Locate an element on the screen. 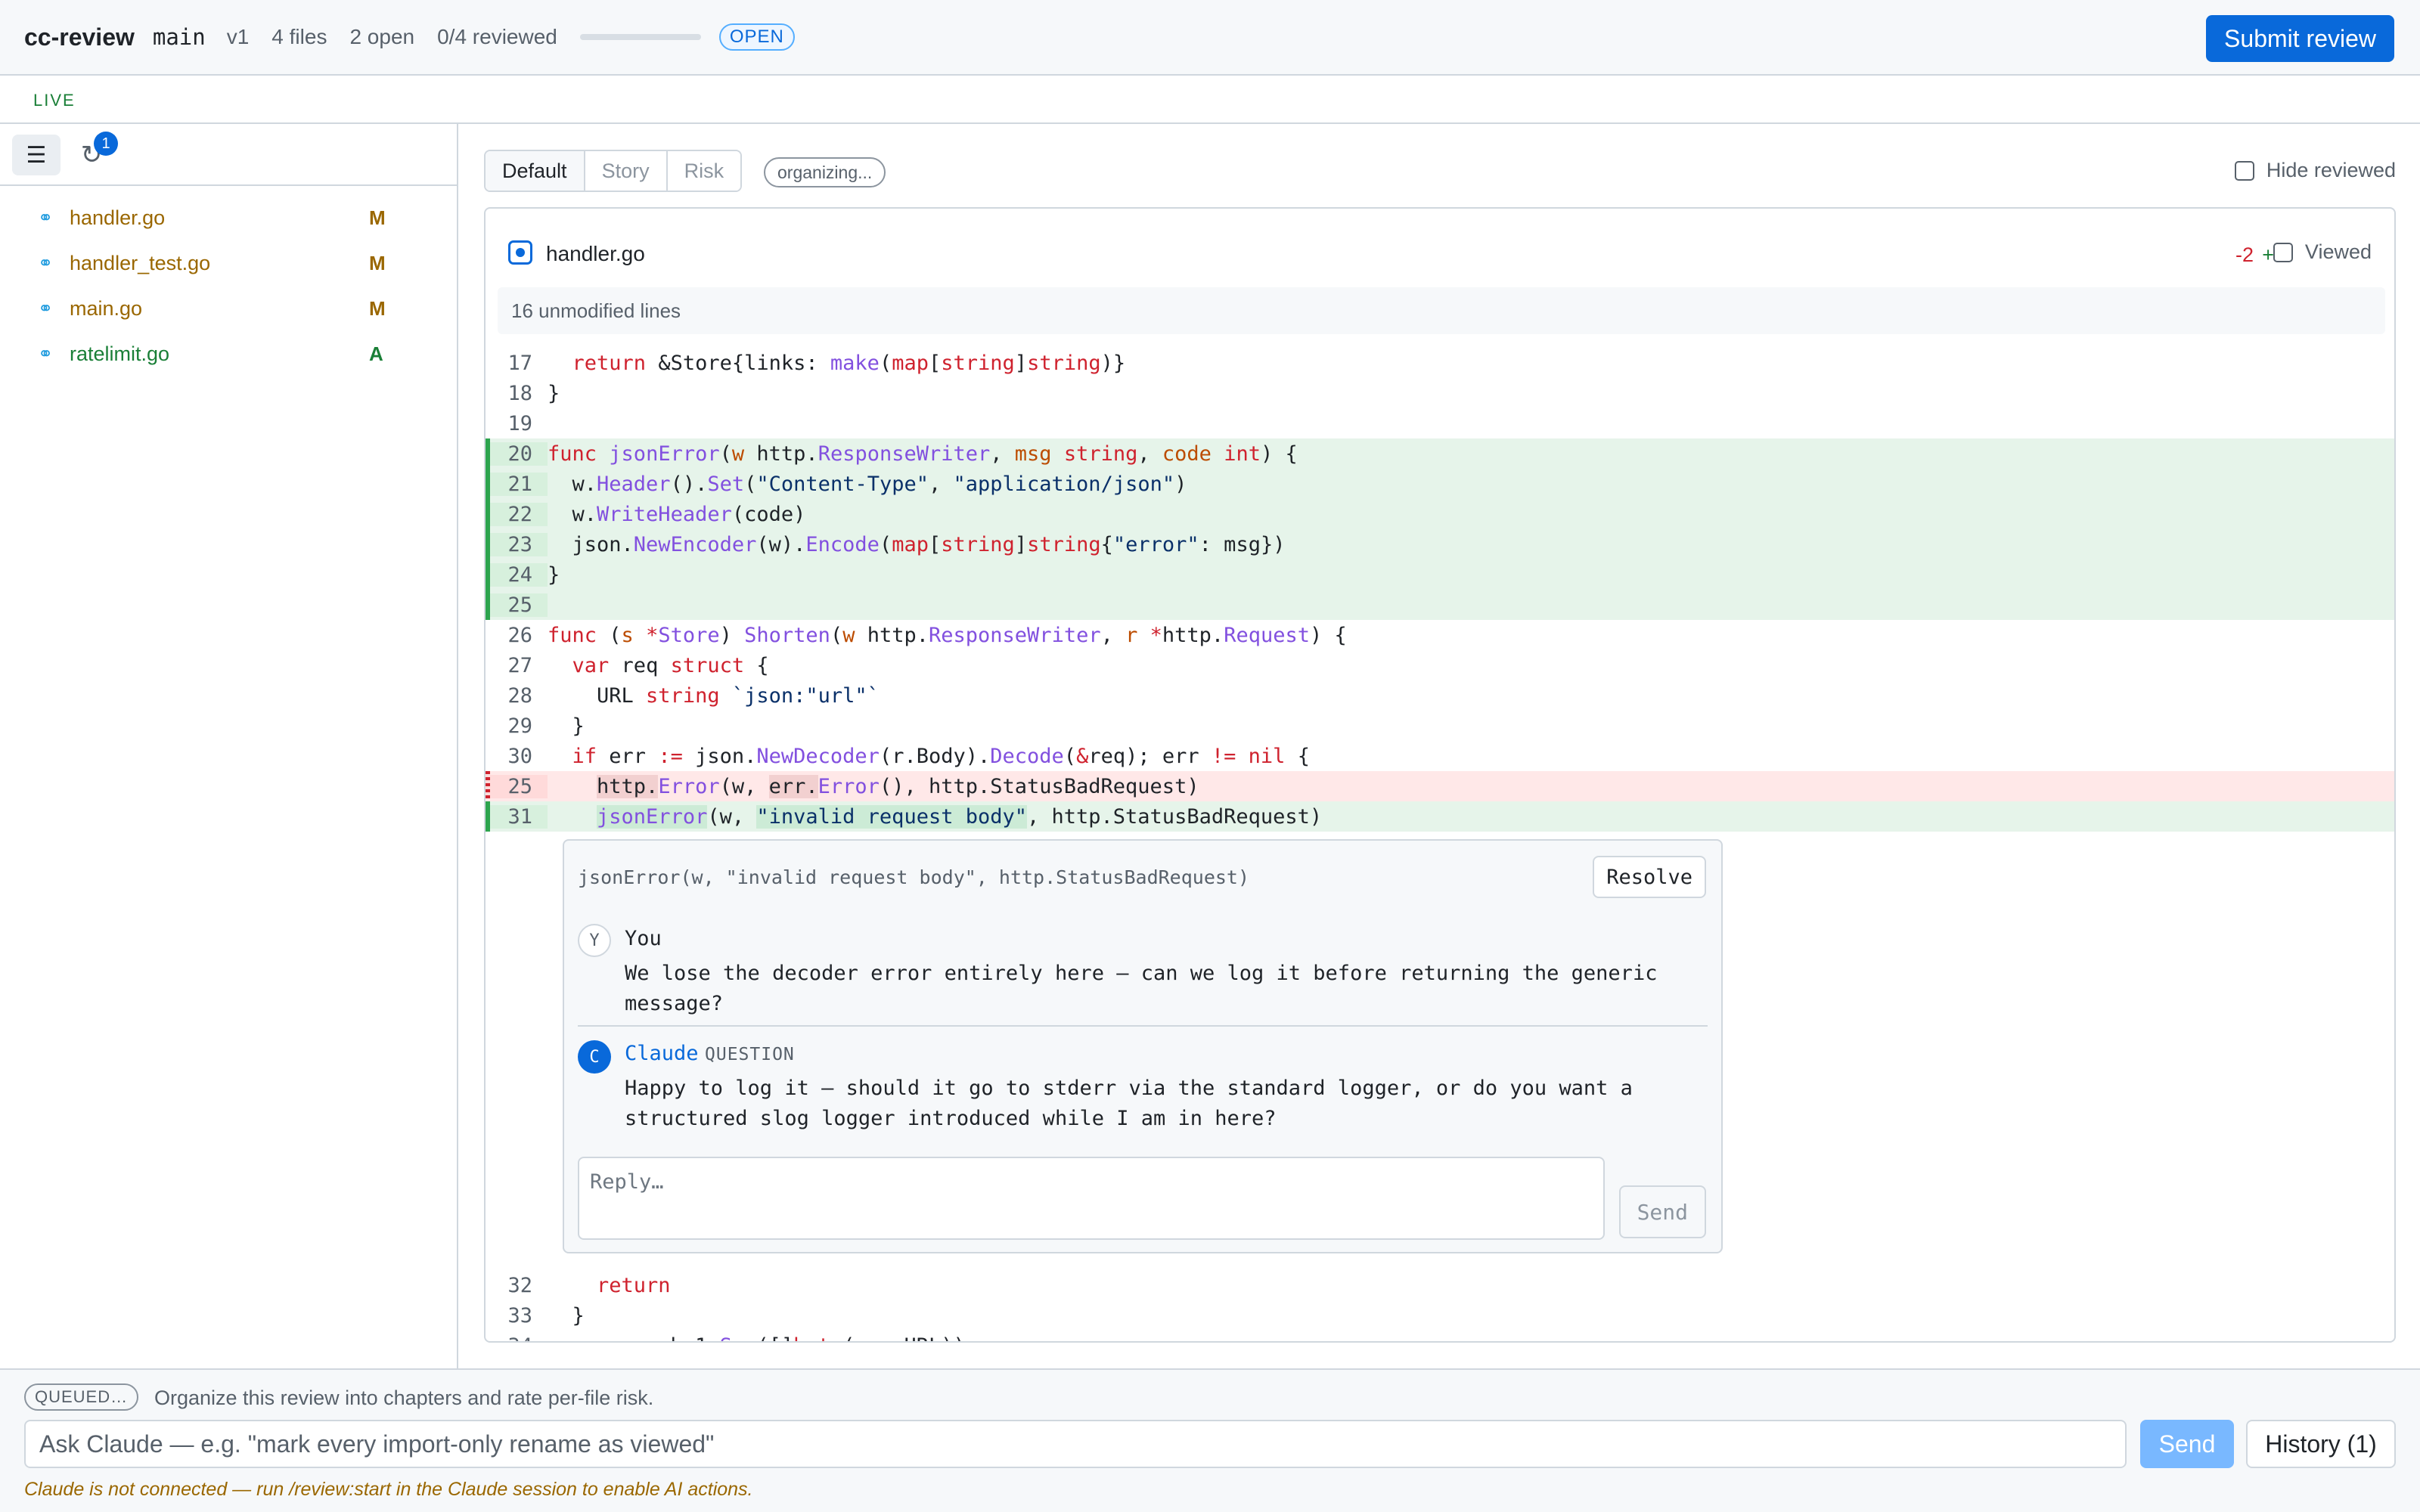  line-number: 31 is located at coordinates (517, 817).